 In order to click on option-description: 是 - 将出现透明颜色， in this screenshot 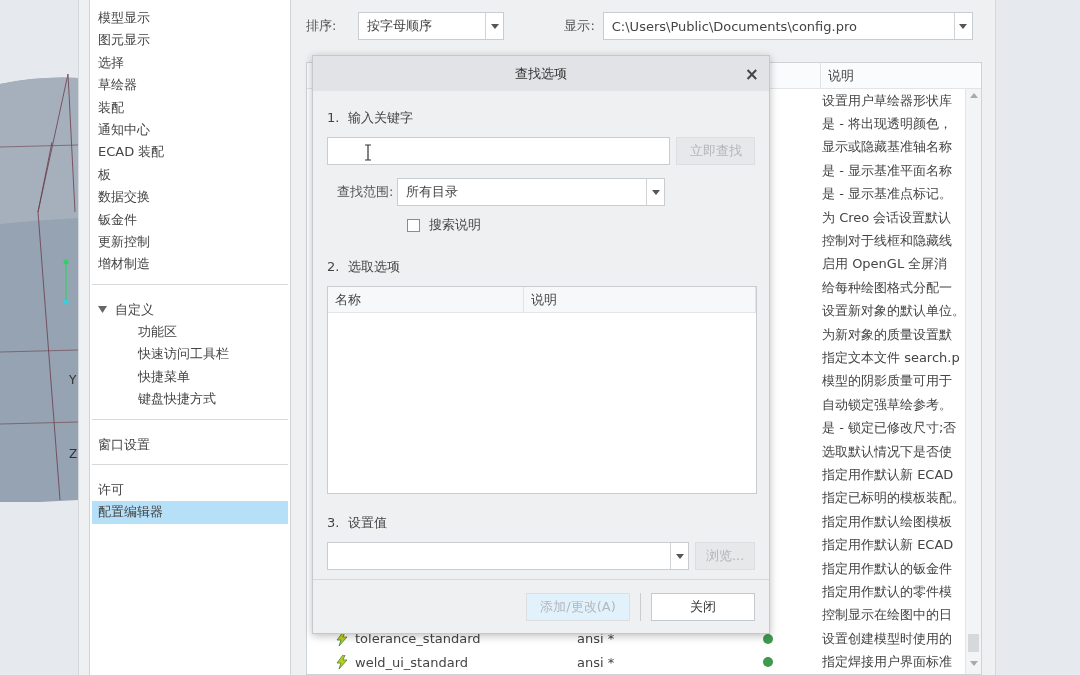, I will do `click(887, 124)`.